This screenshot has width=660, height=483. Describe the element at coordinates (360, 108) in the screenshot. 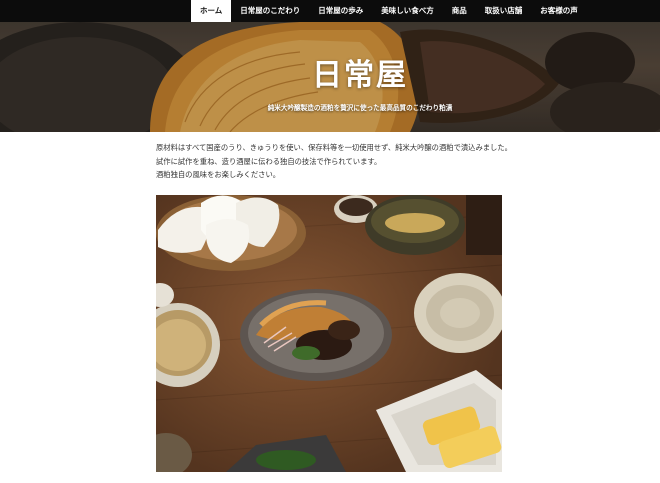

I see `hero-tagline: 純米大吟醸製造の酒粕を贅沢に使った最高品質のこだわり粕漬` at that location.